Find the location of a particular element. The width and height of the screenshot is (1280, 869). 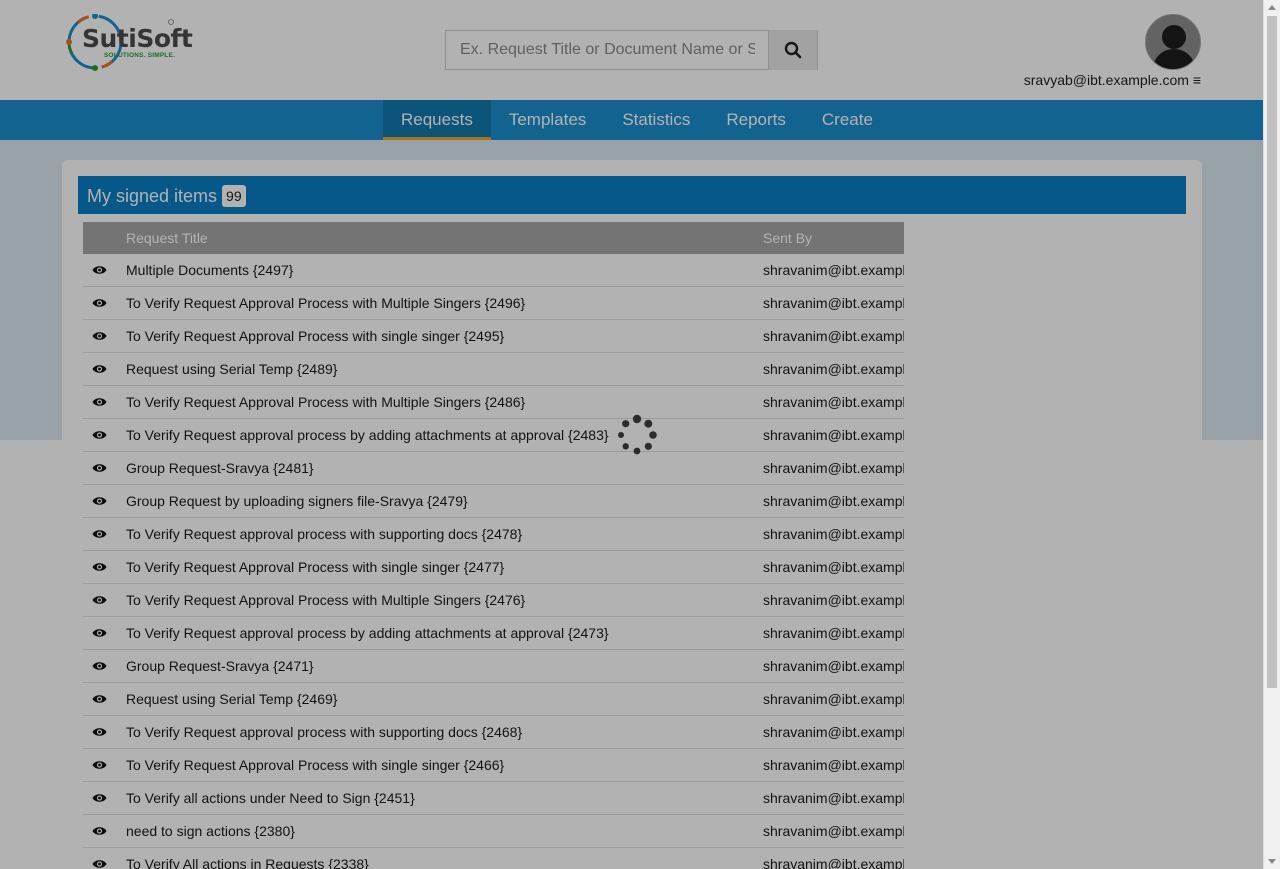

scroll-down-arrow-icon is located at coordinates (1272, 861).